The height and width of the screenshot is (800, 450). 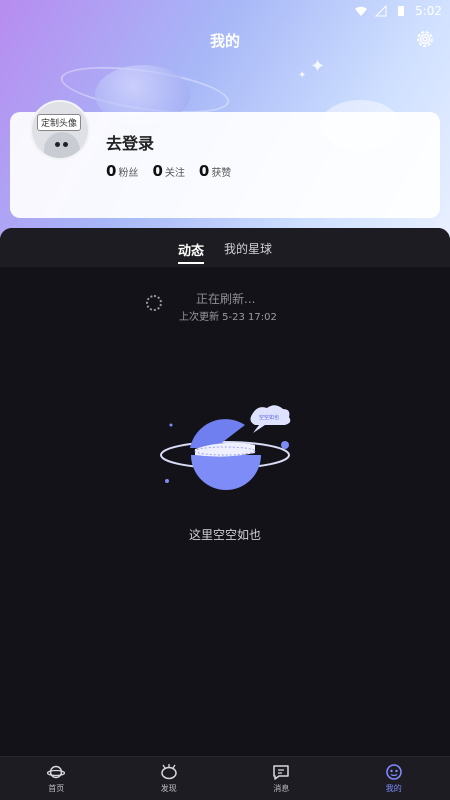 I want to click on tab-feed: 动态, so click(x=191, y=252).